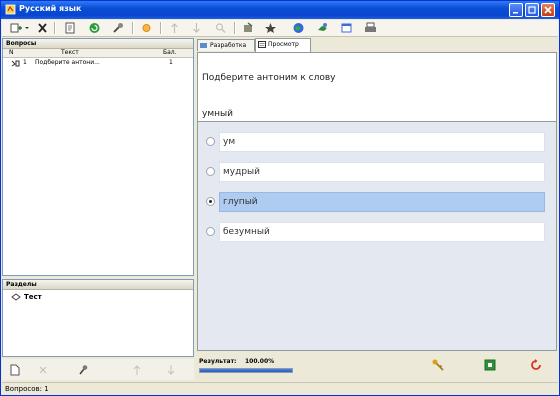  I want to click on delete-section-icon, so click(43, 370).